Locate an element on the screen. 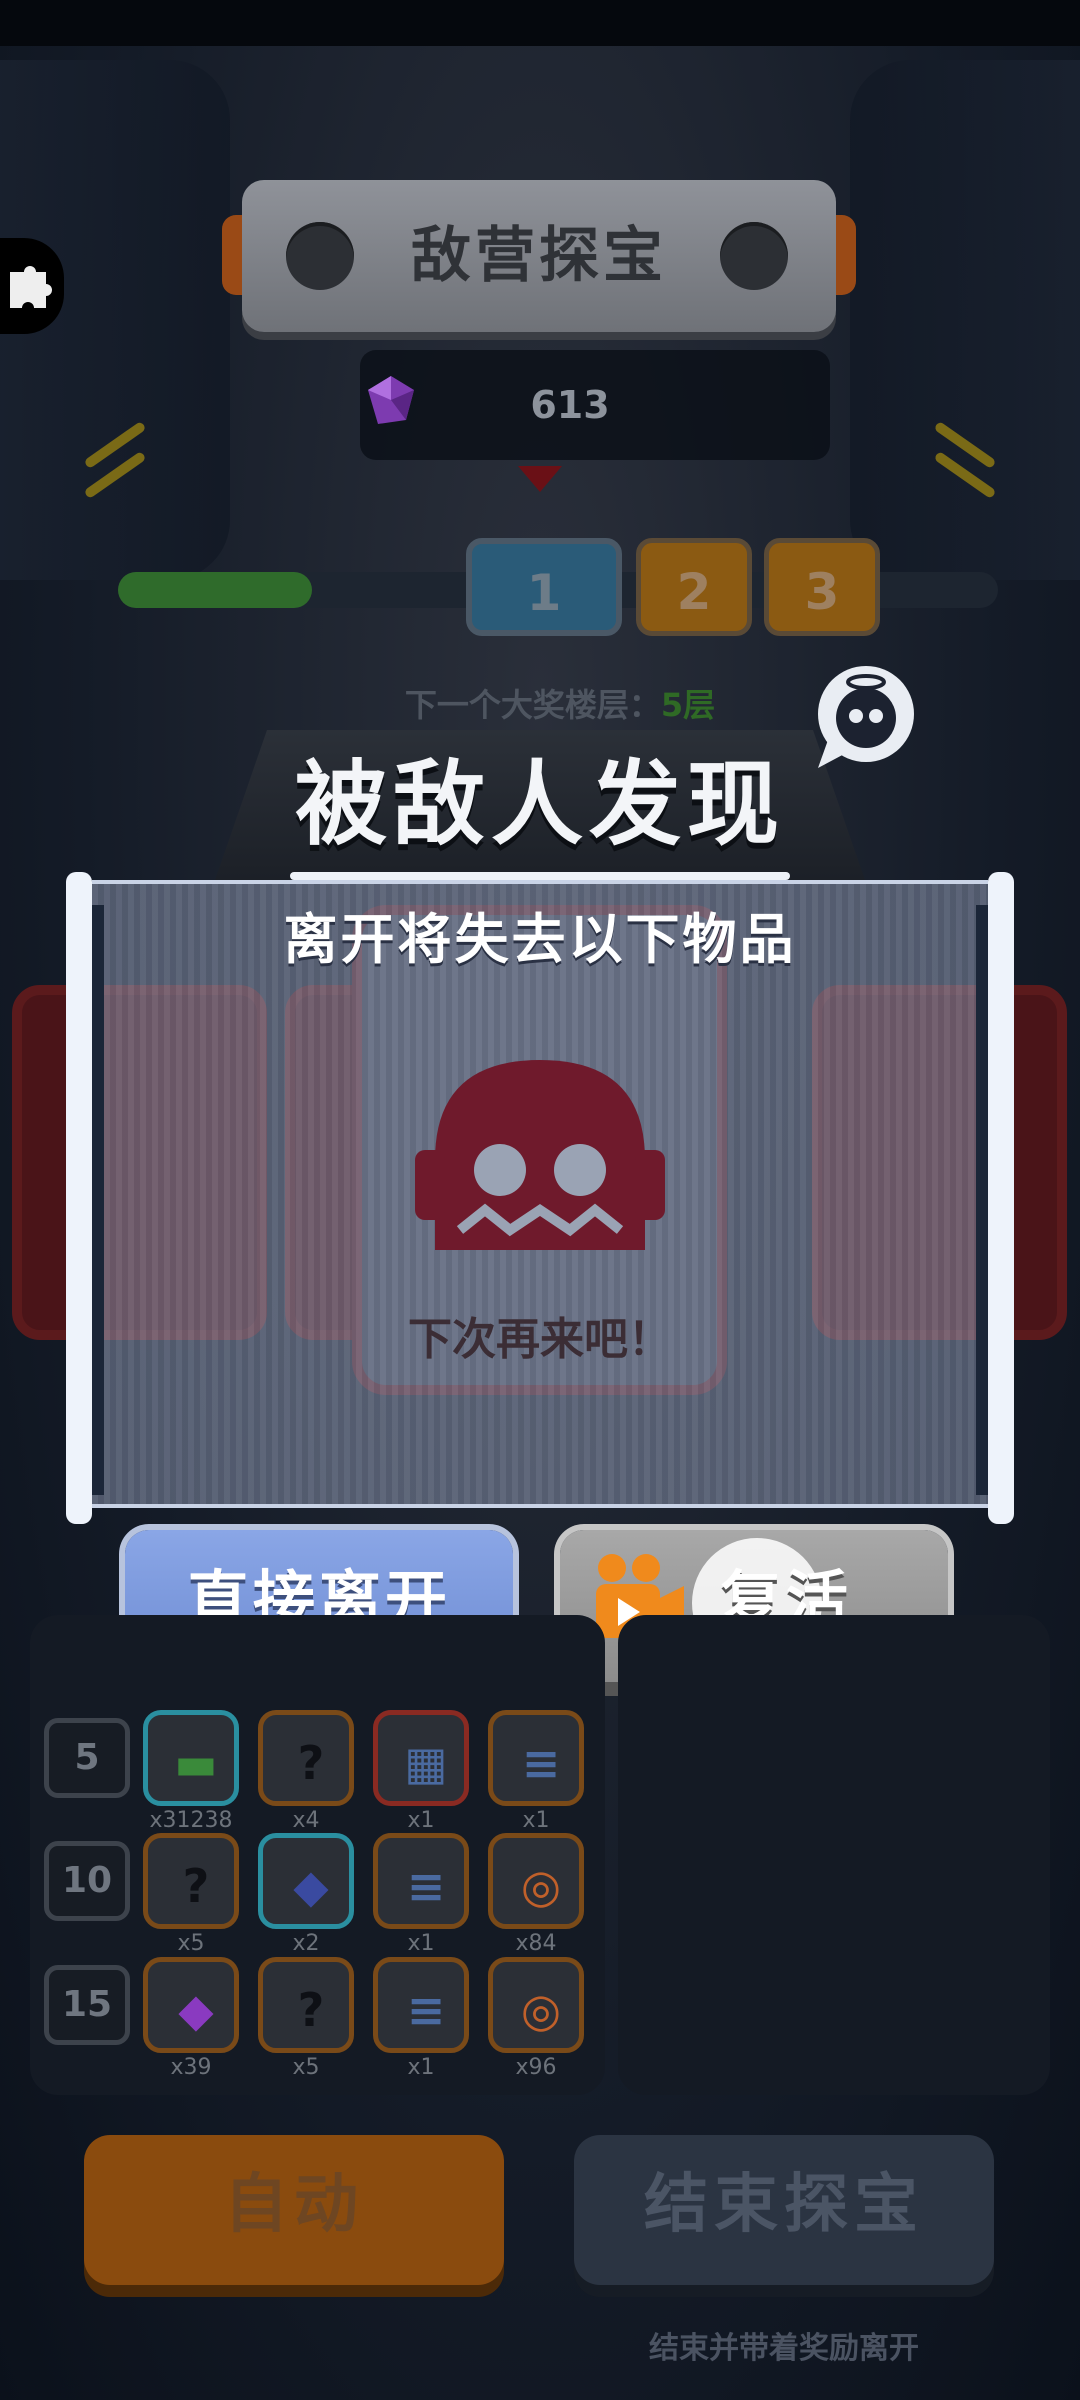 This screenshot has width=1080, height=2400. skull-icon is located at coordinates (540, 1155).